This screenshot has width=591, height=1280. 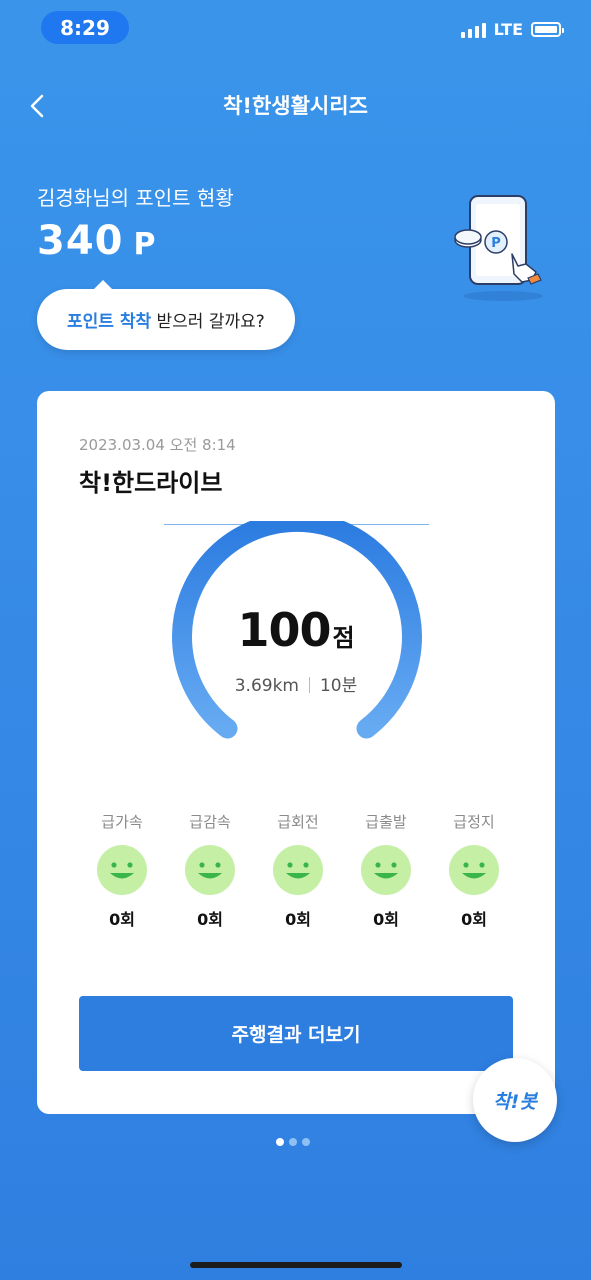 What do you see at coordinates (80, 241) in the screenshot?
I see `points-number: 340` at bounding box center [80, 241].